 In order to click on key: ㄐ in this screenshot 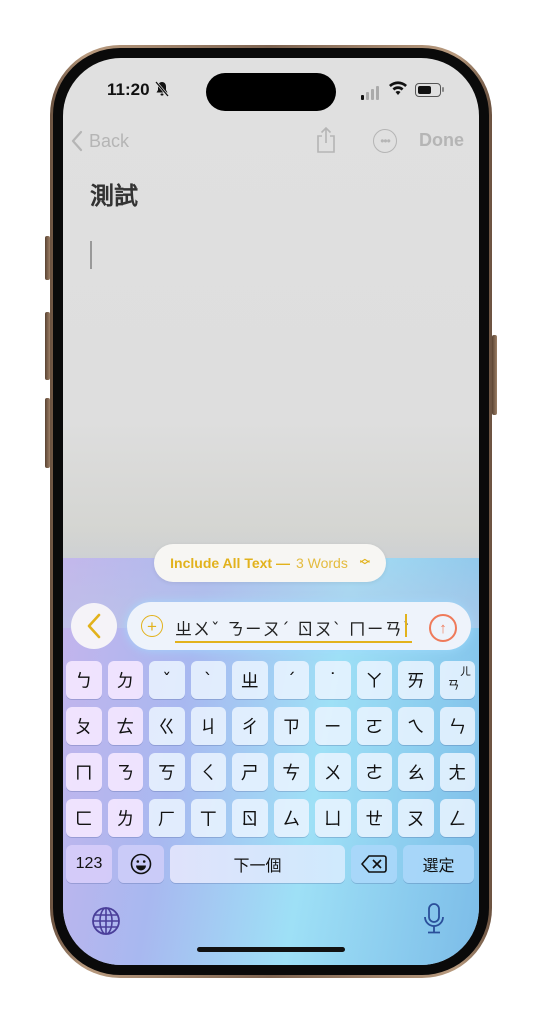, I will do `click(208, 726)`.